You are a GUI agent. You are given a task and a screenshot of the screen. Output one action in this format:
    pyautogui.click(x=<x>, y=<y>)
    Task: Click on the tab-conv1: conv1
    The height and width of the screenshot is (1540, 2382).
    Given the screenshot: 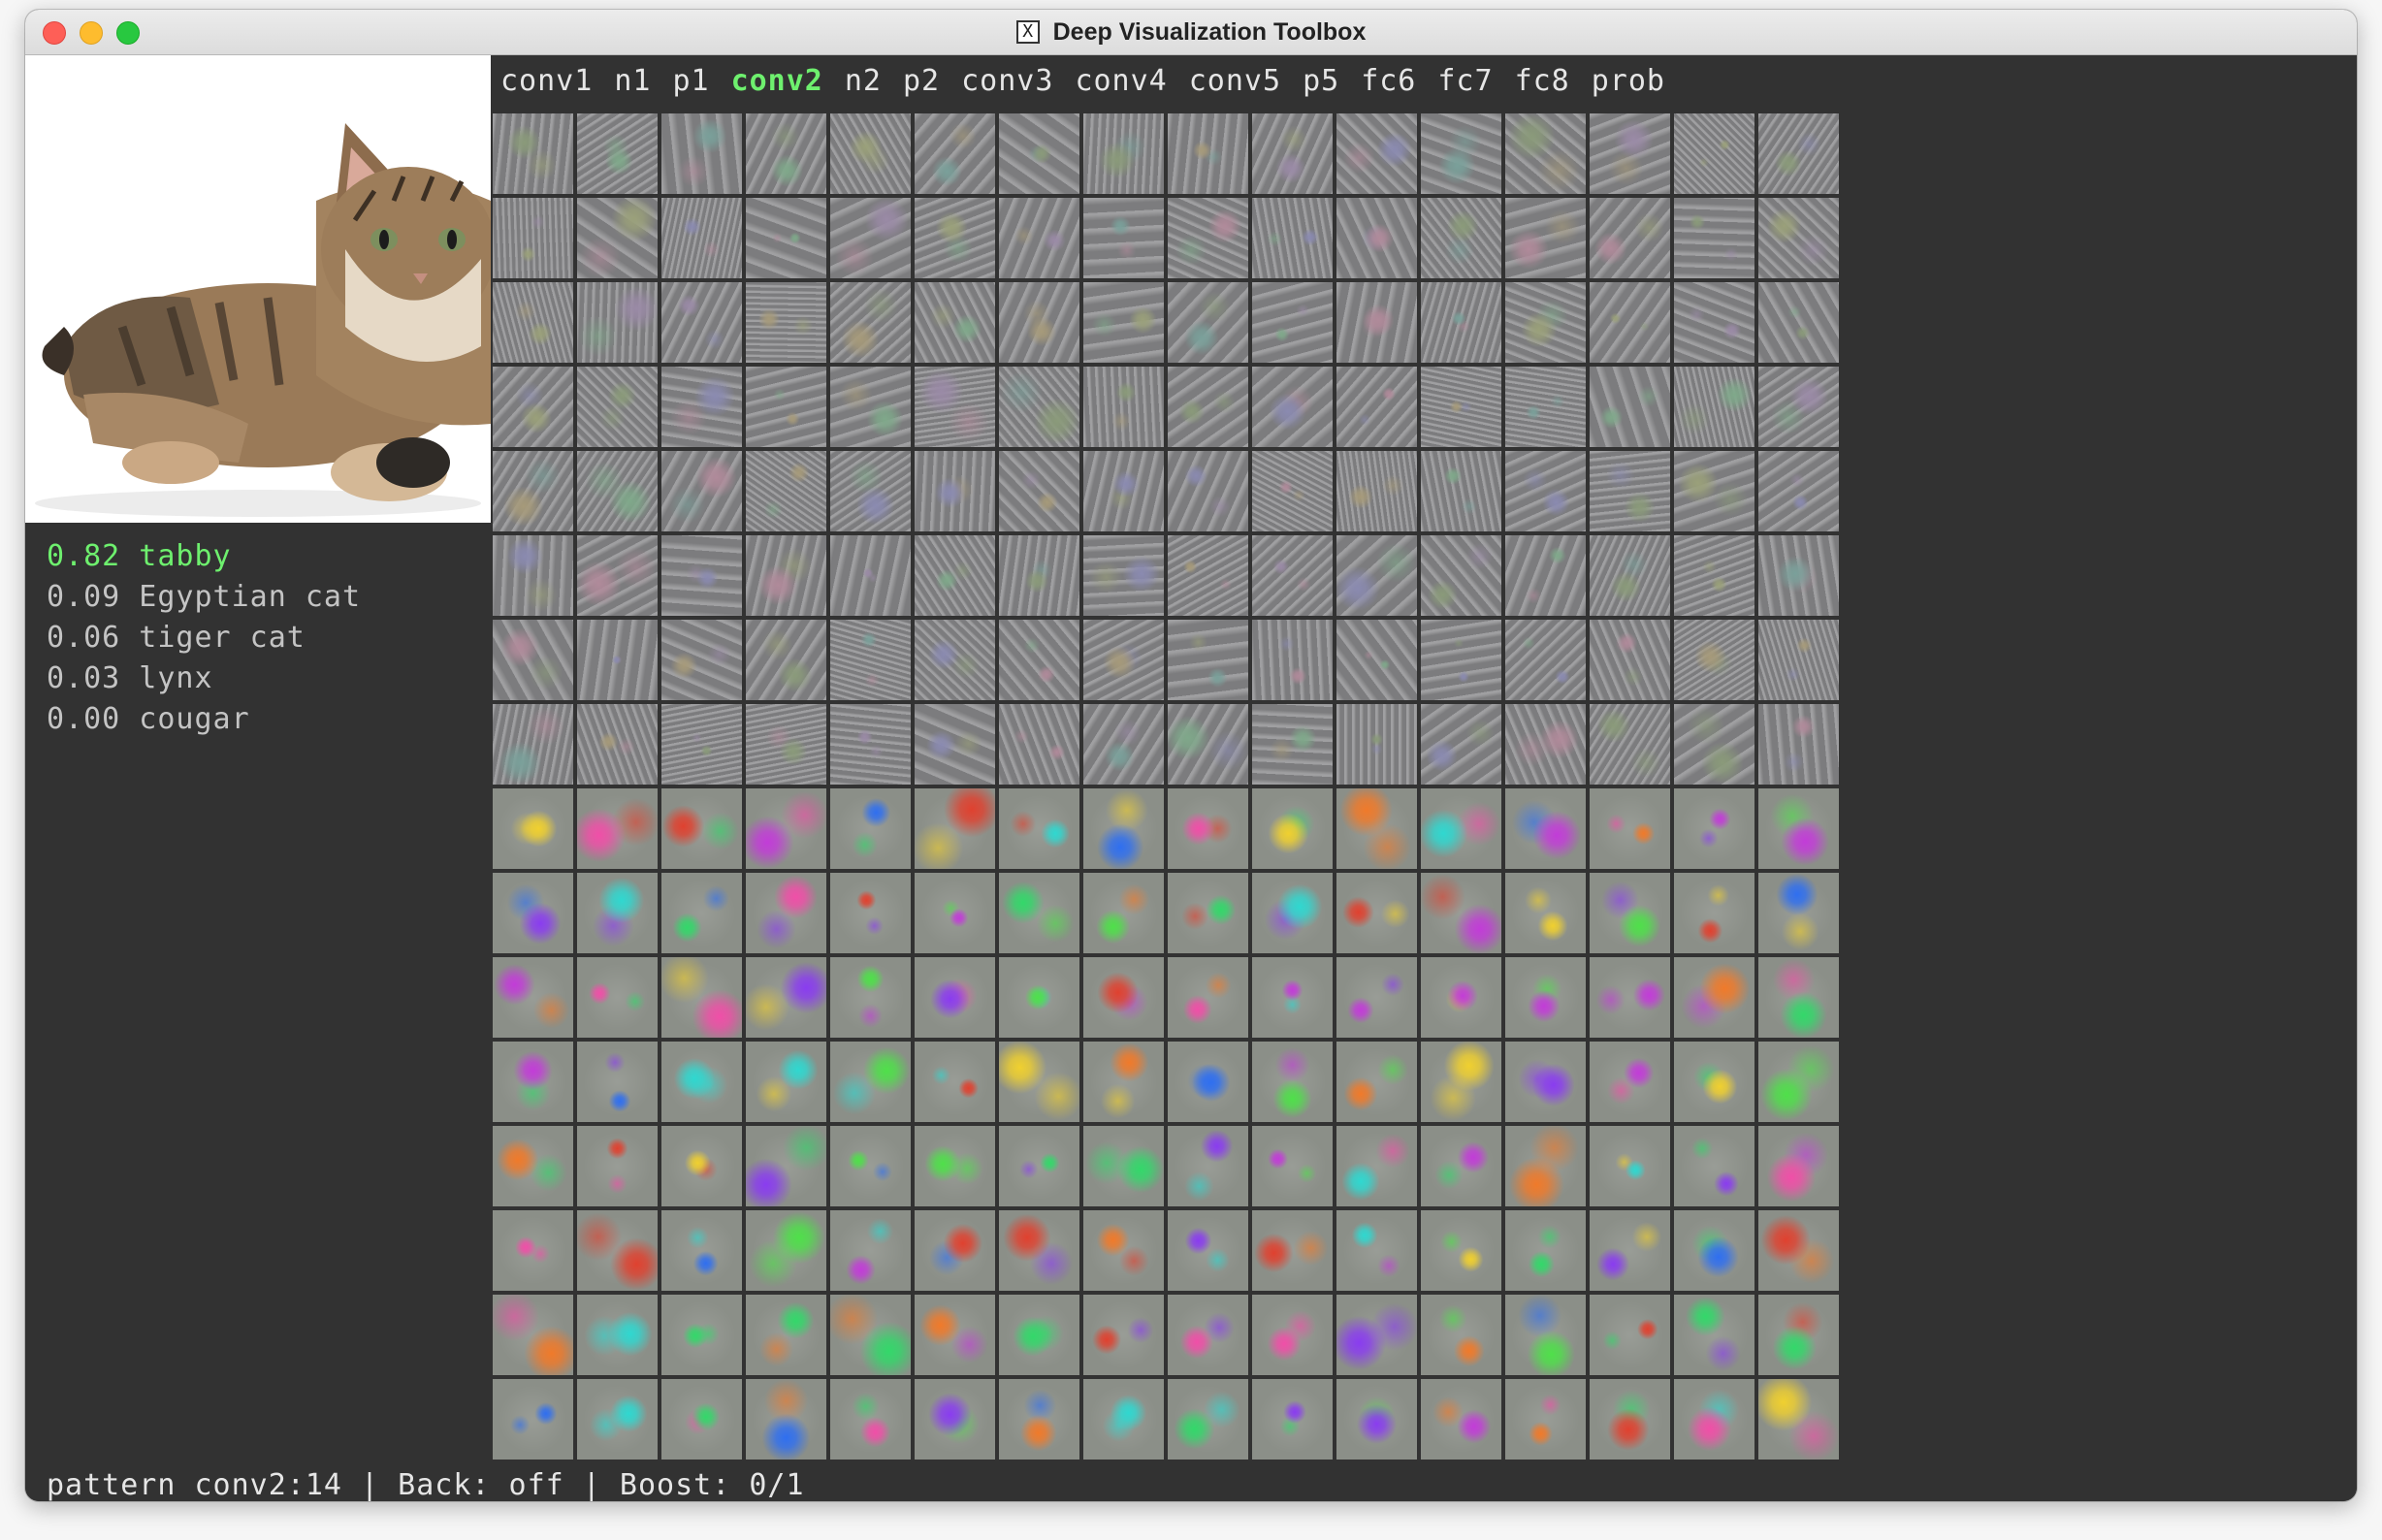 What is the action you would take?
    pyautogui.click(x=546, y=81)
    